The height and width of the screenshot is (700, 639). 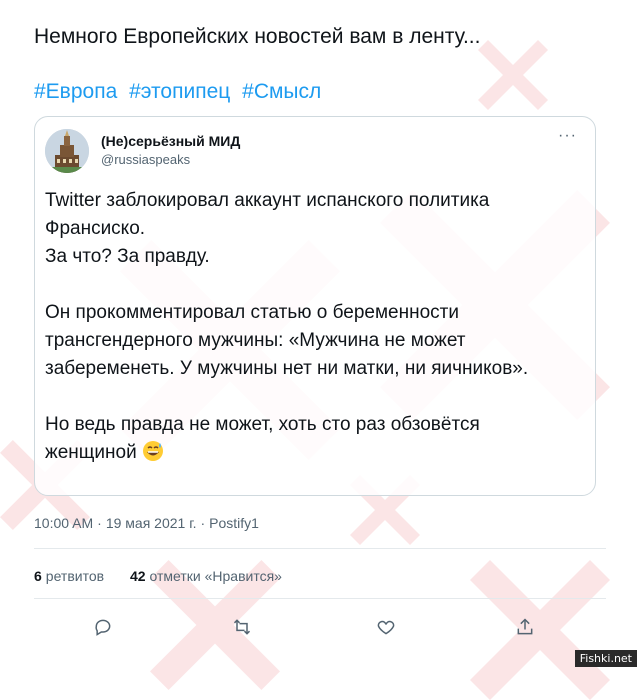 What do you see at coordinates (151, 523) in the screenshot?
I see `tweet-date: 19 мая 2021 г.` at bounding box center [151, 523].